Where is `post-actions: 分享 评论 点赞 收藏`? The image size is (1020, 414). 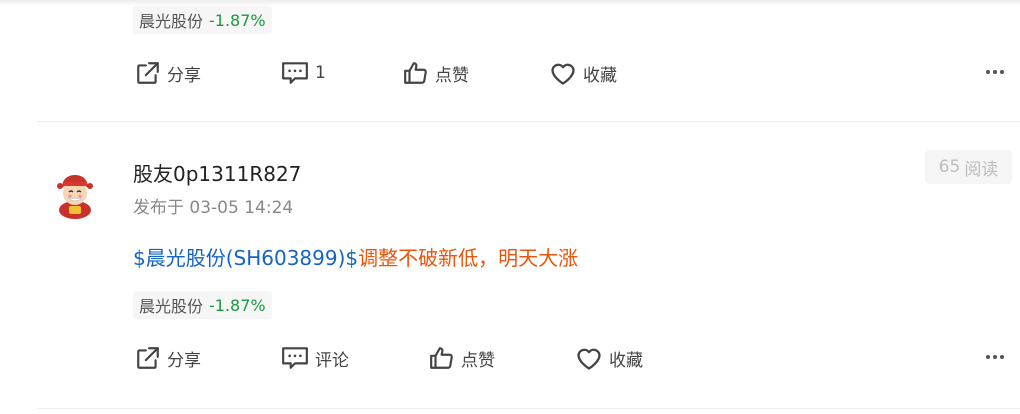
post-actions: 分享 评论 点赞 收藏 is located at coordinates (510, 358).